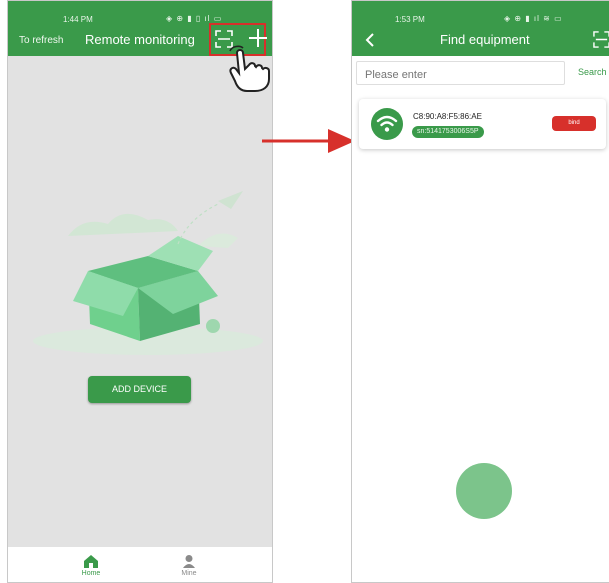 The image size is (609, 583). What do you see at coordinates (485, 39) in the screenshot?
I see `page-title: Find equipment` at bounding box center [485, 39].